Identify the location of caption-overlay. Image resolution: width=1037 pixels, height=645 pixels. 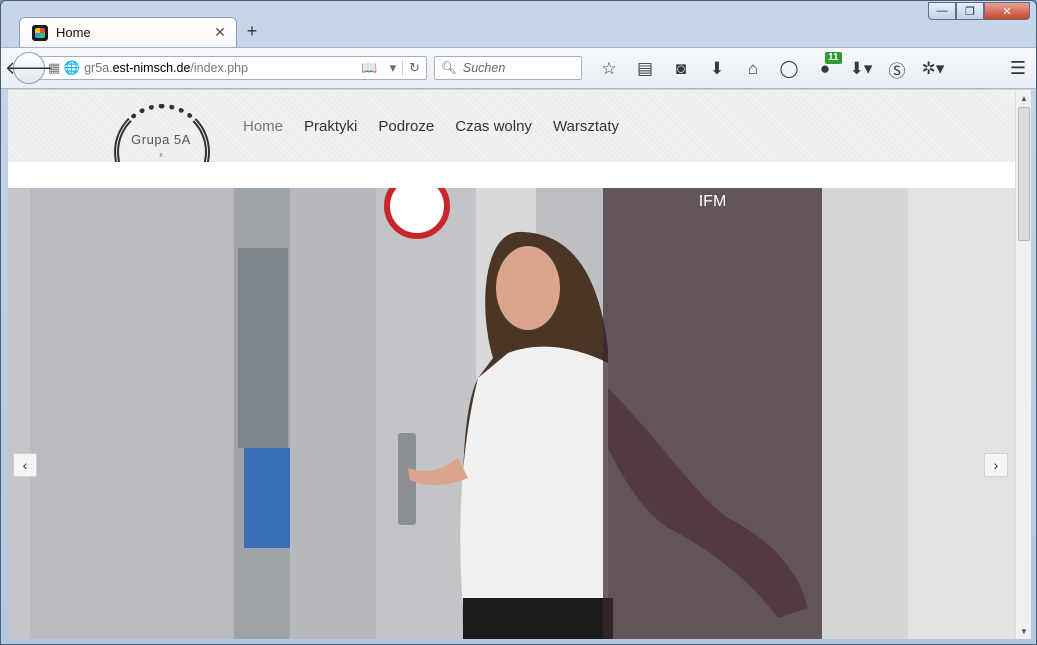
(712, 413).